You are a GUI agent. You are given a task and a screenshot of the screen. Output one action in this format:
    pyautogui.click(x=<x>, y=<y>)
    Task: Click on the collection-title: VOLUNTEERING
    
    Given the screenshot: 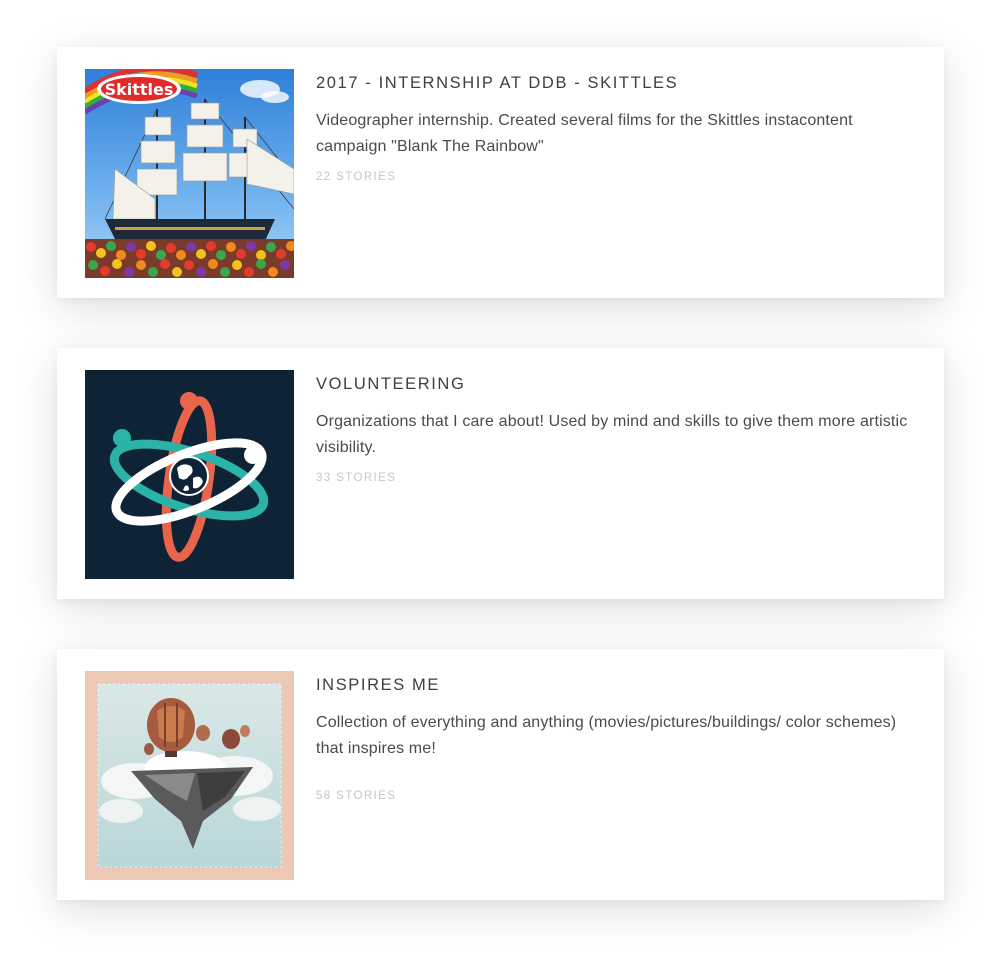 What is the action you would take?
    pyautogui.click(x=620, y=384)
    